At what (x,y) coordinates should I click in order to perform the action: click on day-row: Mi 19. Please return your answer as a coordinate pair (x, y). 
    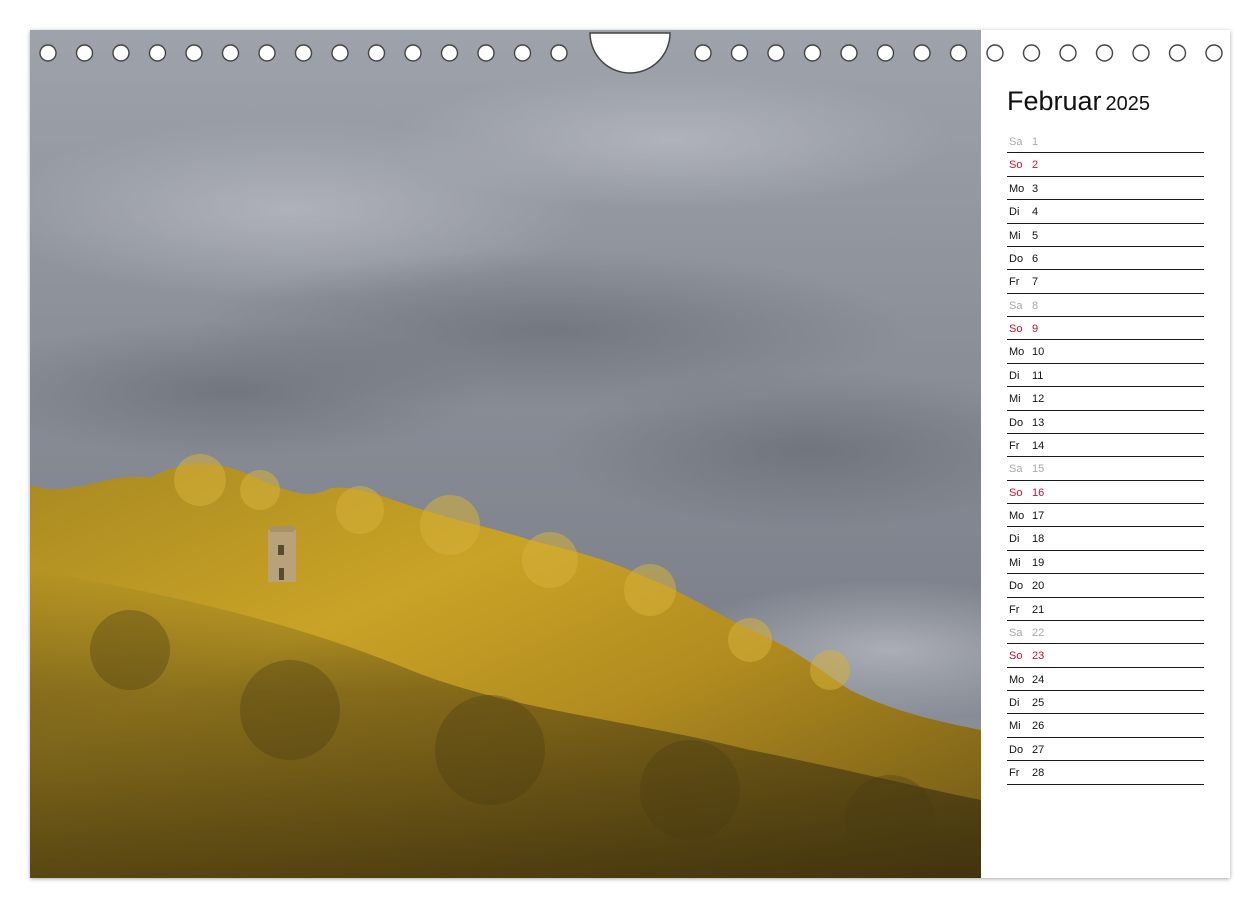
    Looking at the image, I should click on (1105, 563).